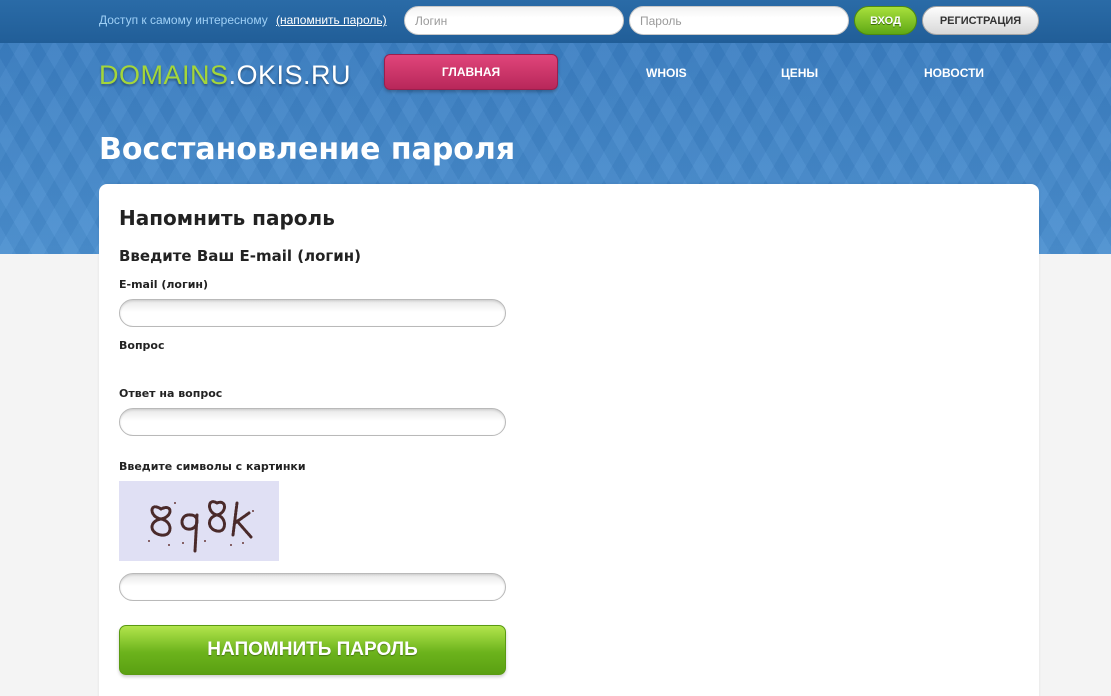 The height and width of the screenshot is (696, 1111). Describe the element at coordinates (171, 393) in the screenshot. I see `answer-label: Ответ на вопрос` at that location.